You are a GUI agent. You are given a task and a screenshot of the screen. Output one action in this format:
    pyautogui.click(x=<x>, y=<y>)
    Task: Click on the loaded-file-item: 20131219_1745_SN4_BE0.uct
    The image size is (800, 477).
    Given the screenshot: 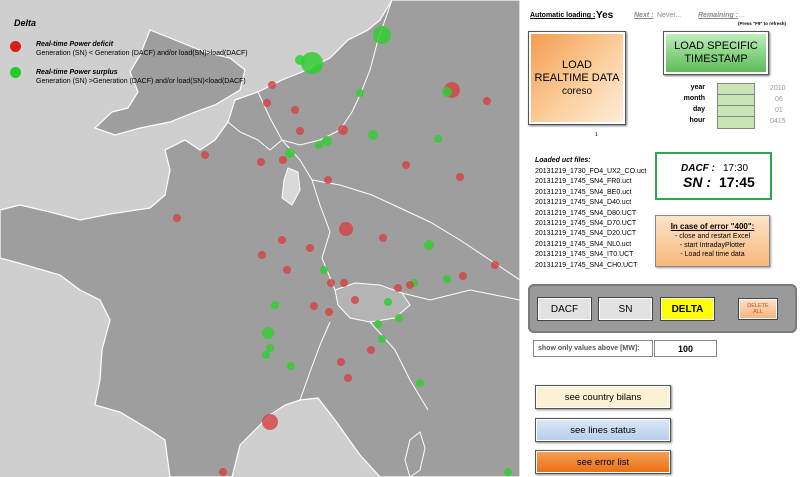 What is the action you would take?
    pyautogui.click(x=583, y=192)
    